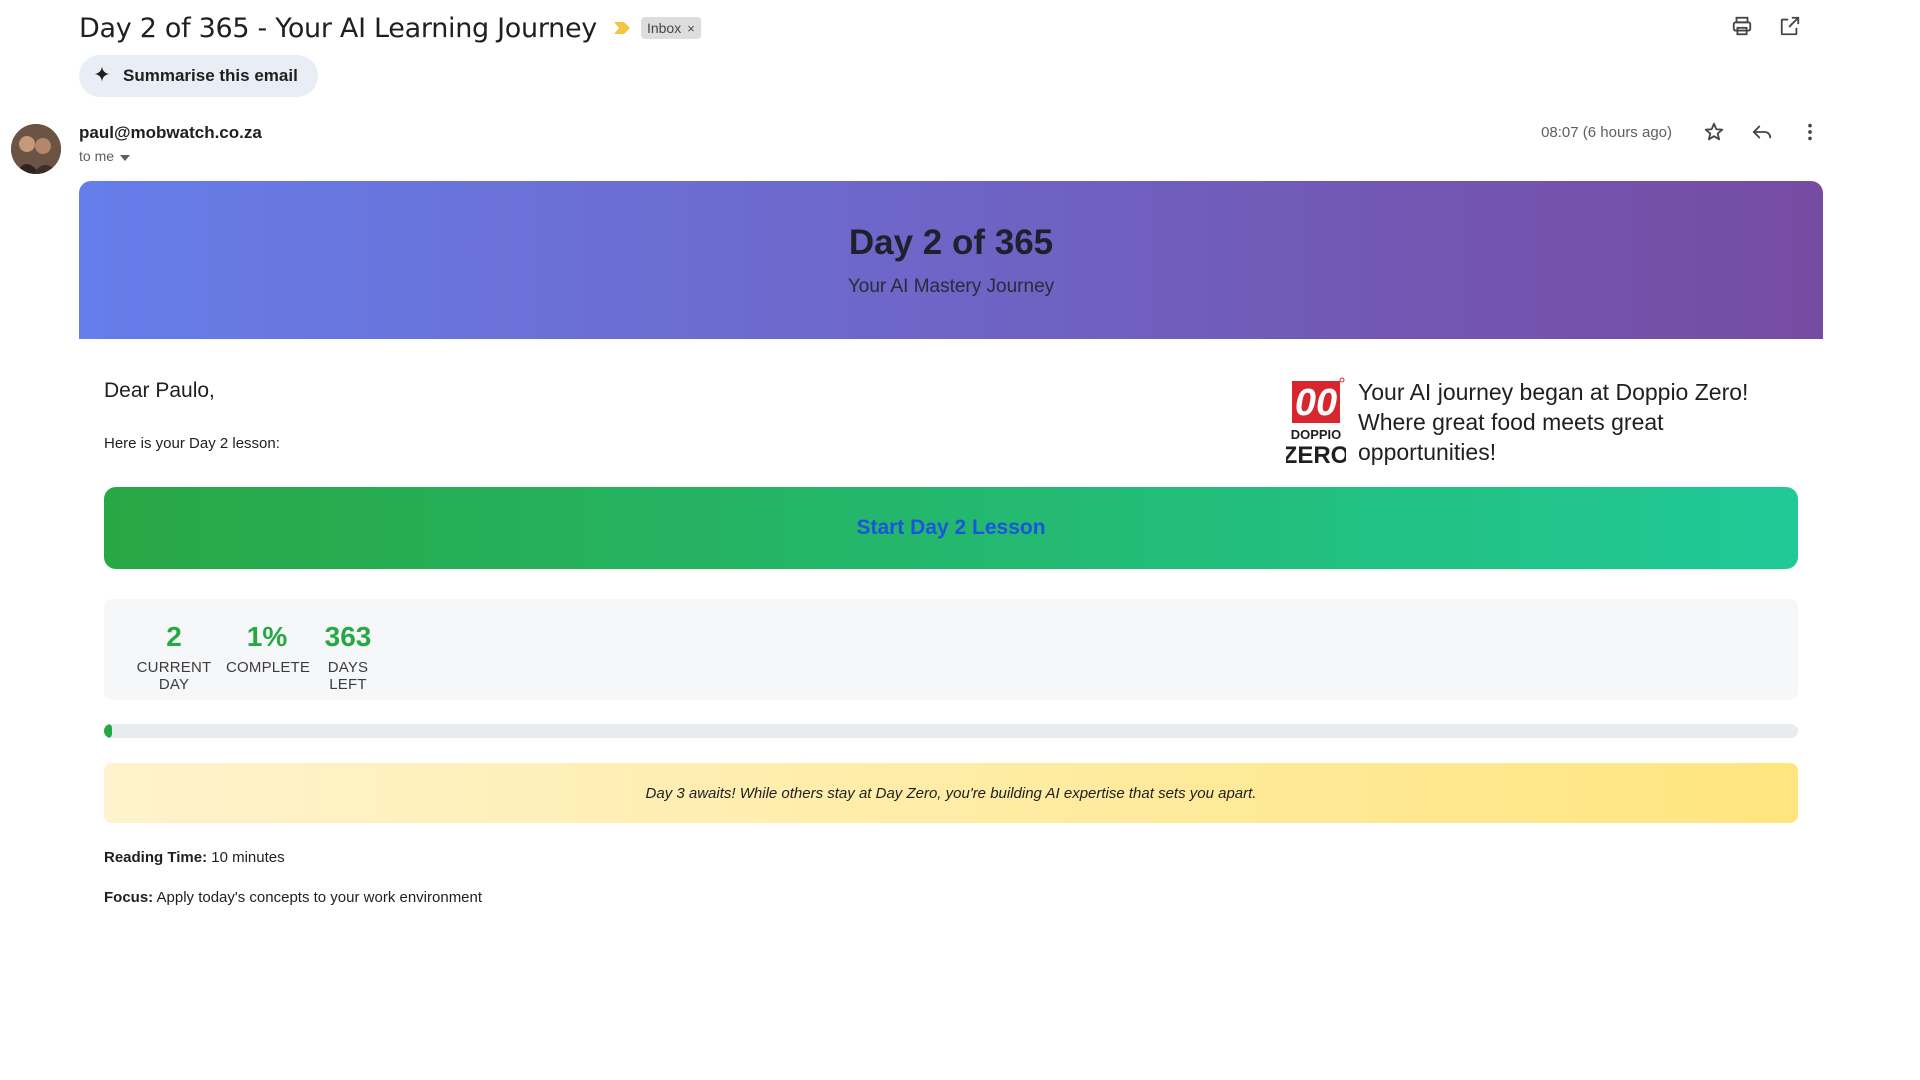 The width and height of the screenshot is (1920, 1080). Describe the element at coordinates (129, 897) in the screenshot. I see `focus-label: Focus:` at that location.